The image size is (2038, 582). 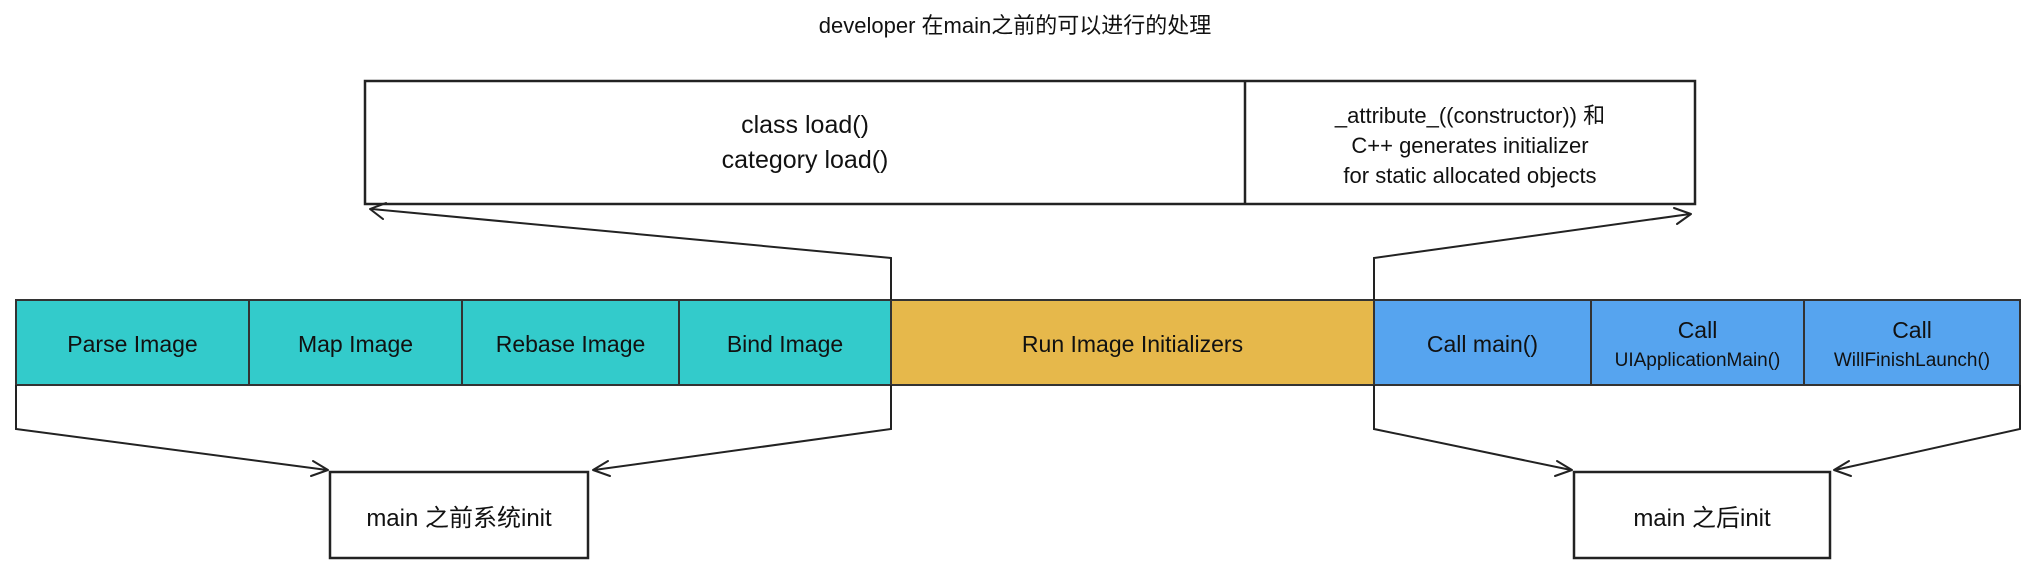 I want to click on after-main-box: main 之后init, so click(x=1702, y=515).